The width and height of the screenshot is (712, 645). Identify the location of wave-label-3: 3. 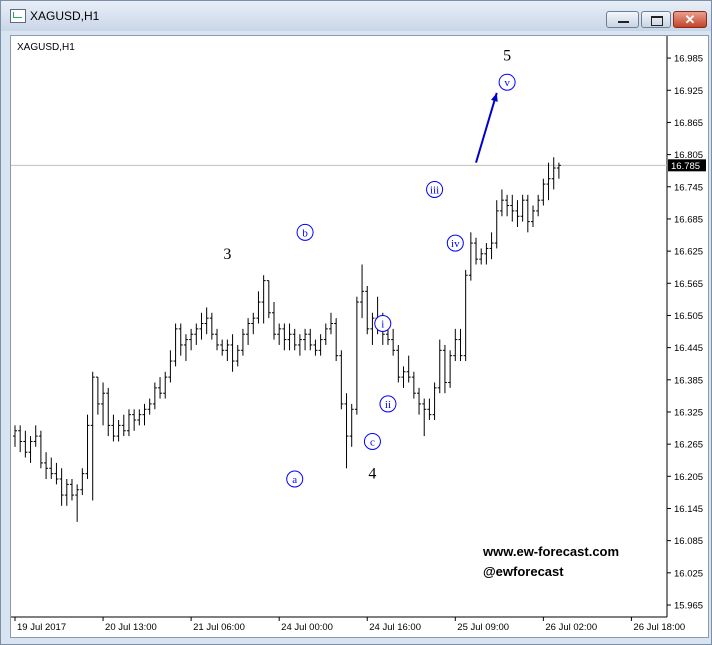
(227, 254).